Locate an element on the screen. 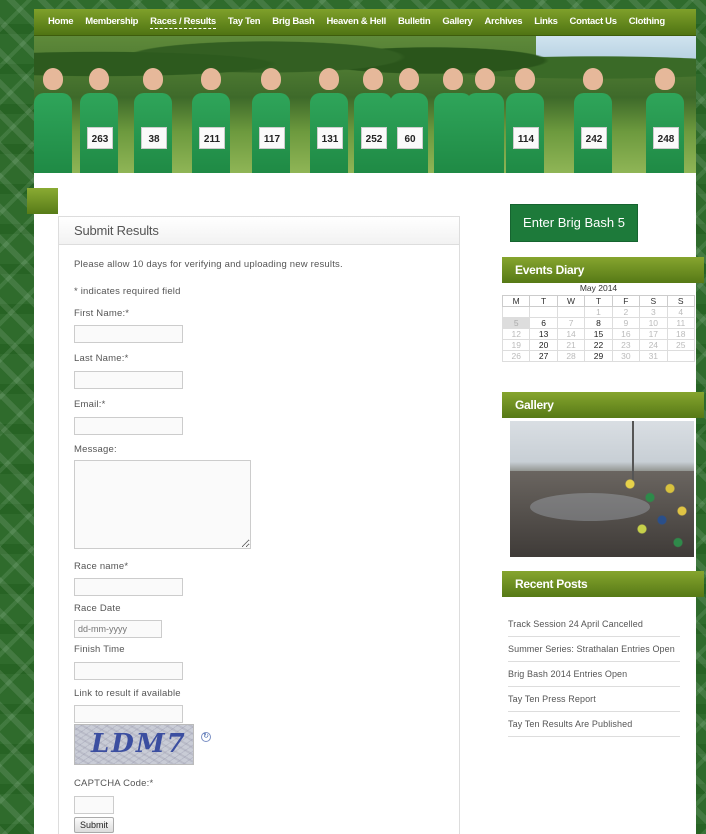 The image size is (706, 834). nav-races-results: Races / Results is located at coordinates (183, 22).